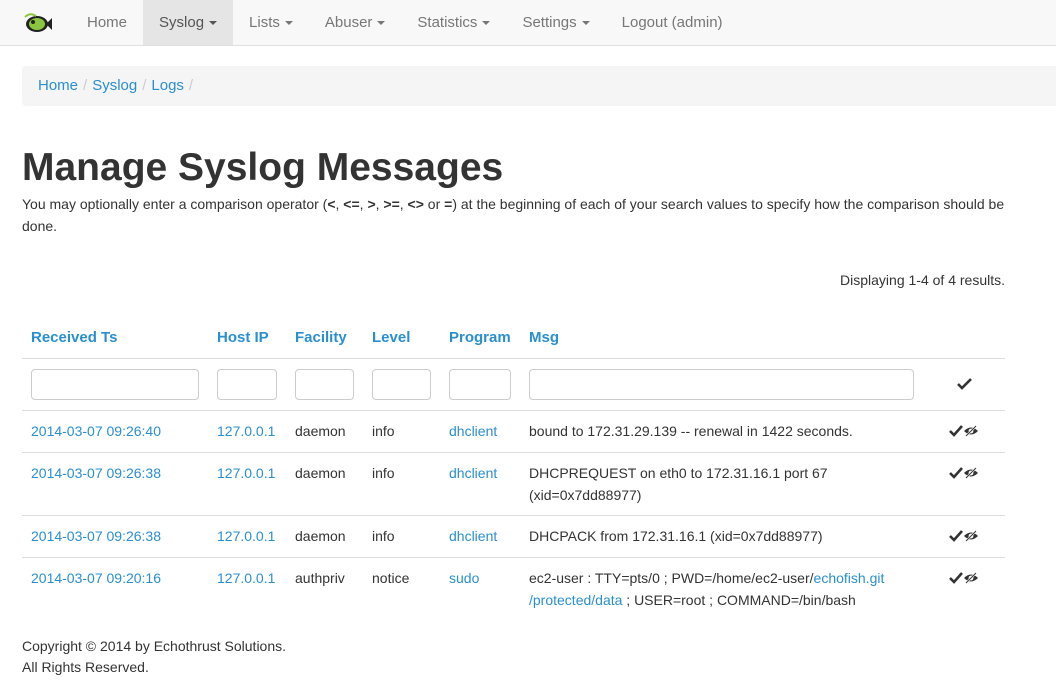  I want to click on filter-facility-input, so click(324, 384).